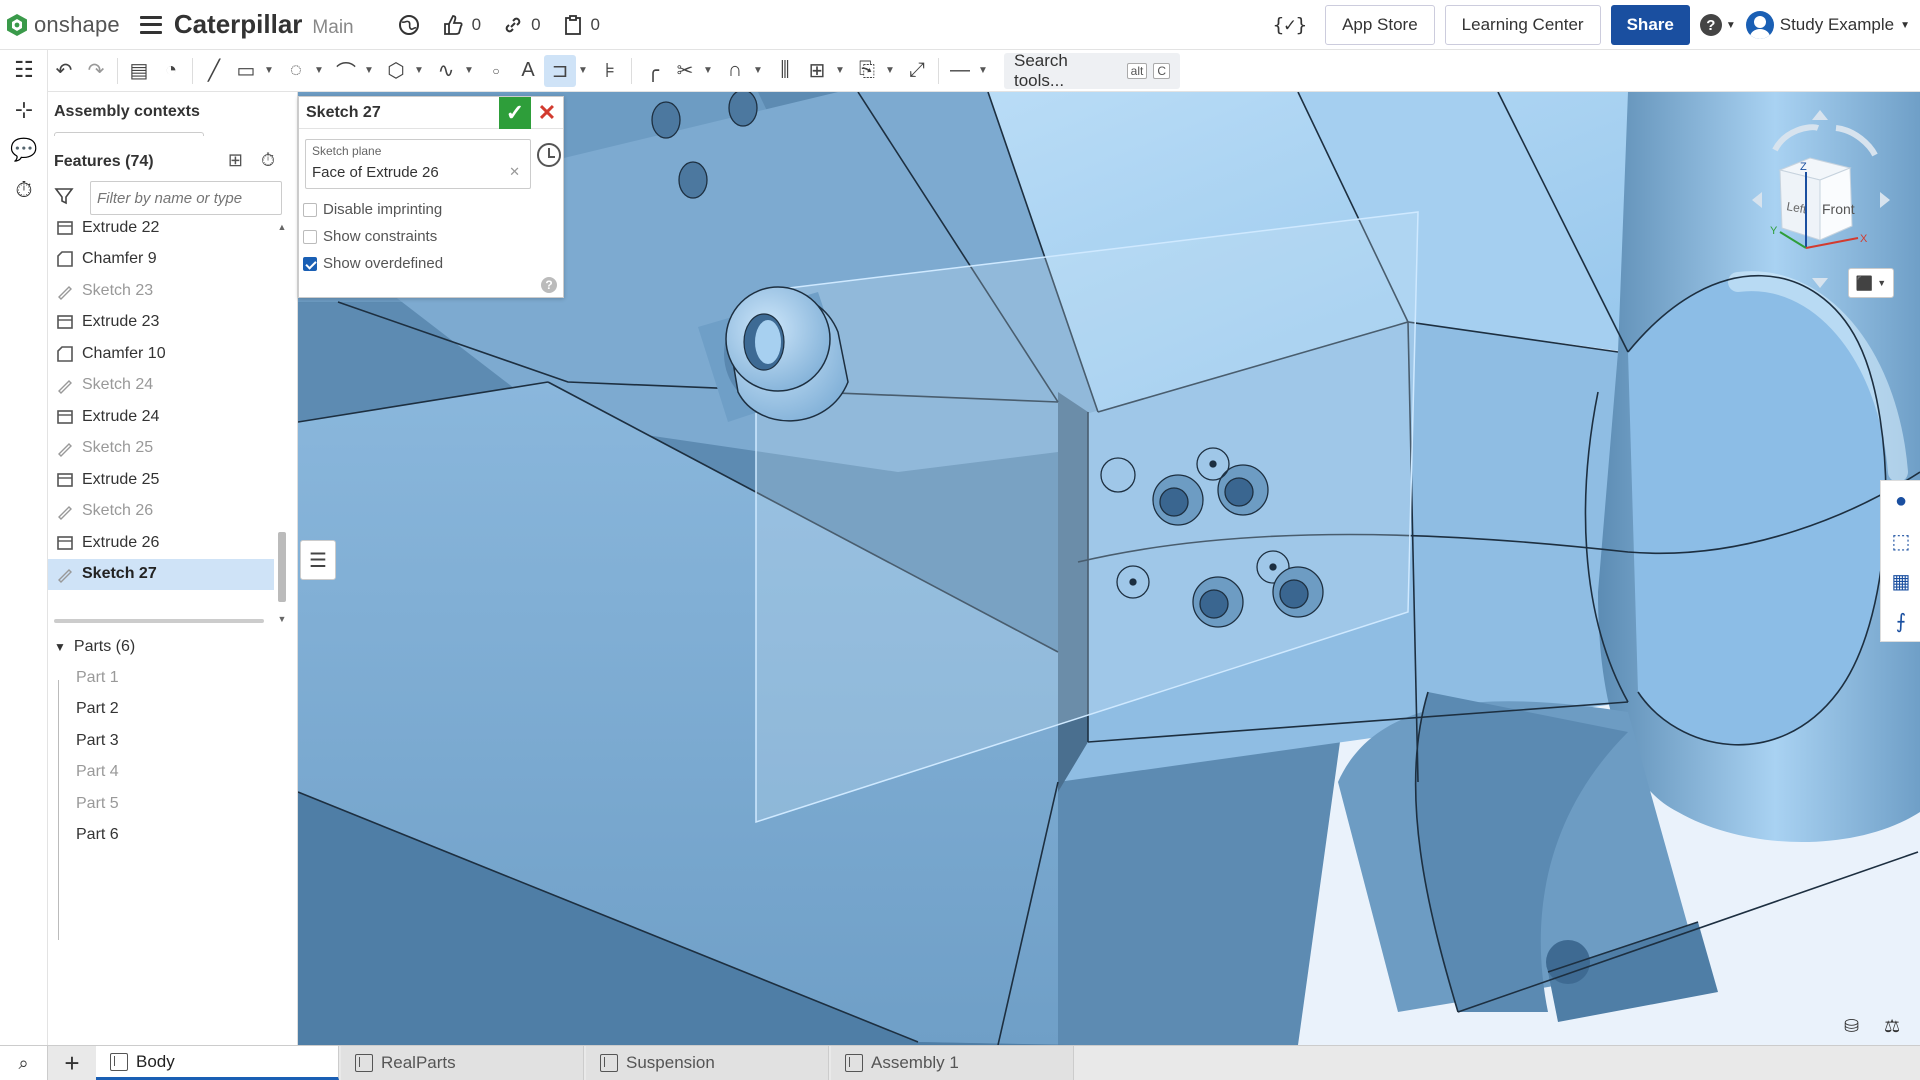 The image size is (1920, 1080). Describe the element at coordinates (171, 71) in the screenshot. I see `use-icon: ◔` at that location.